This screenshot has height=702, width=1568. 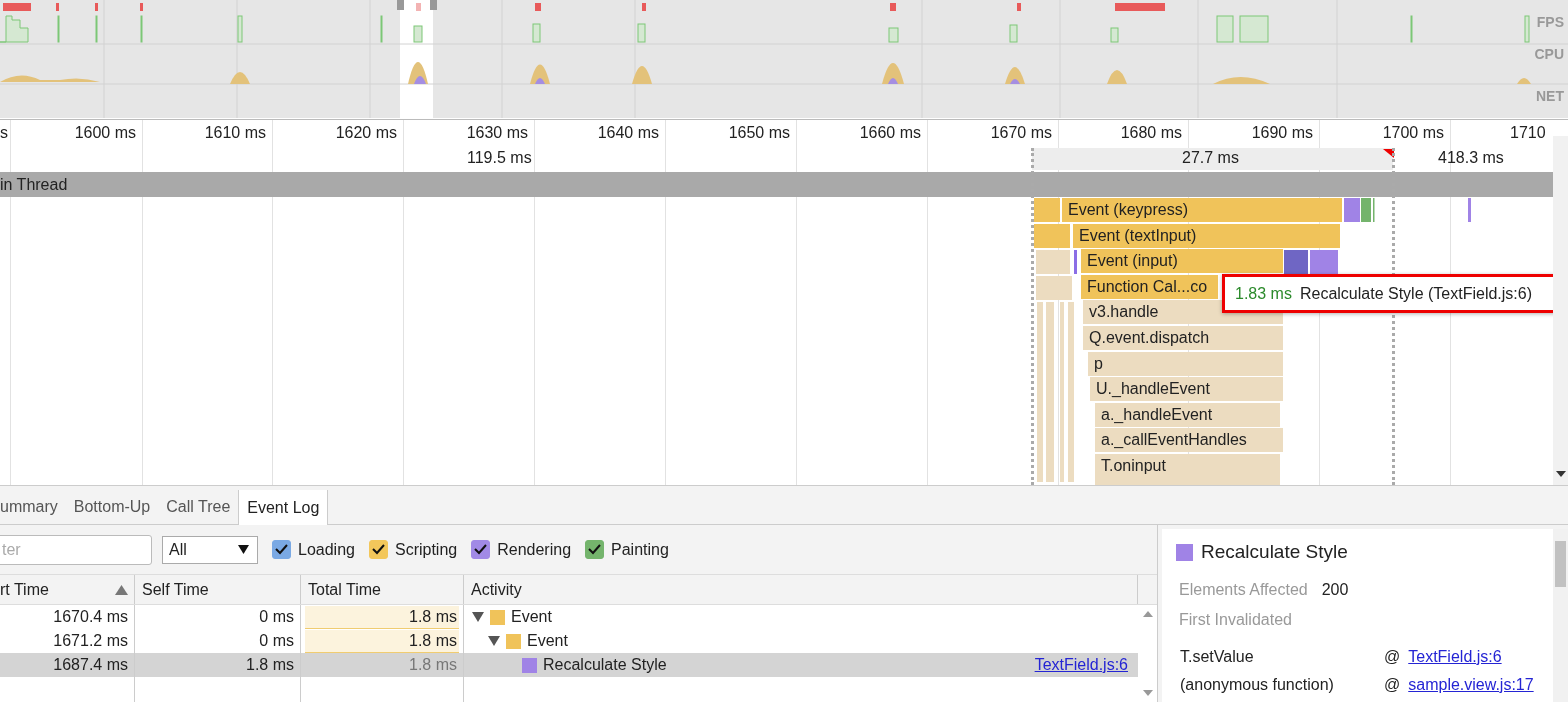 What do you see at coordinates (1549, 54) in the screenshot?
I see `lane-label: CPU` at bounding box center [1549, 54].